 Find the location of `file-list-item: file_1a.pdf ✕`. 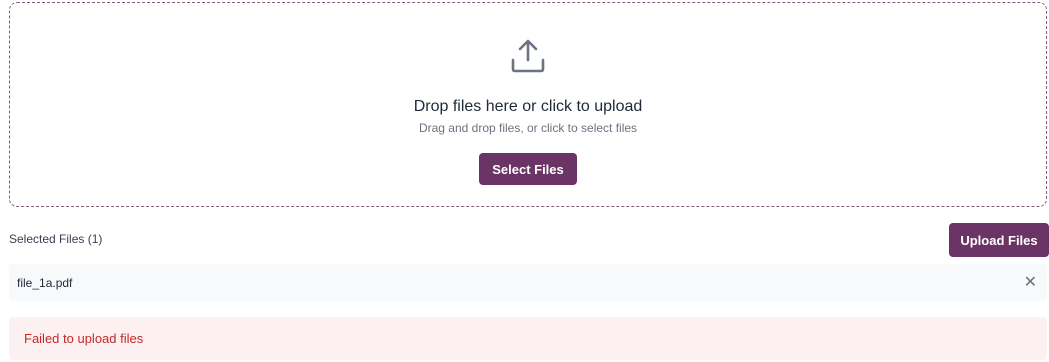

file-list-item: file_1a.pdf ✕ is located at coordinates (528, 282).